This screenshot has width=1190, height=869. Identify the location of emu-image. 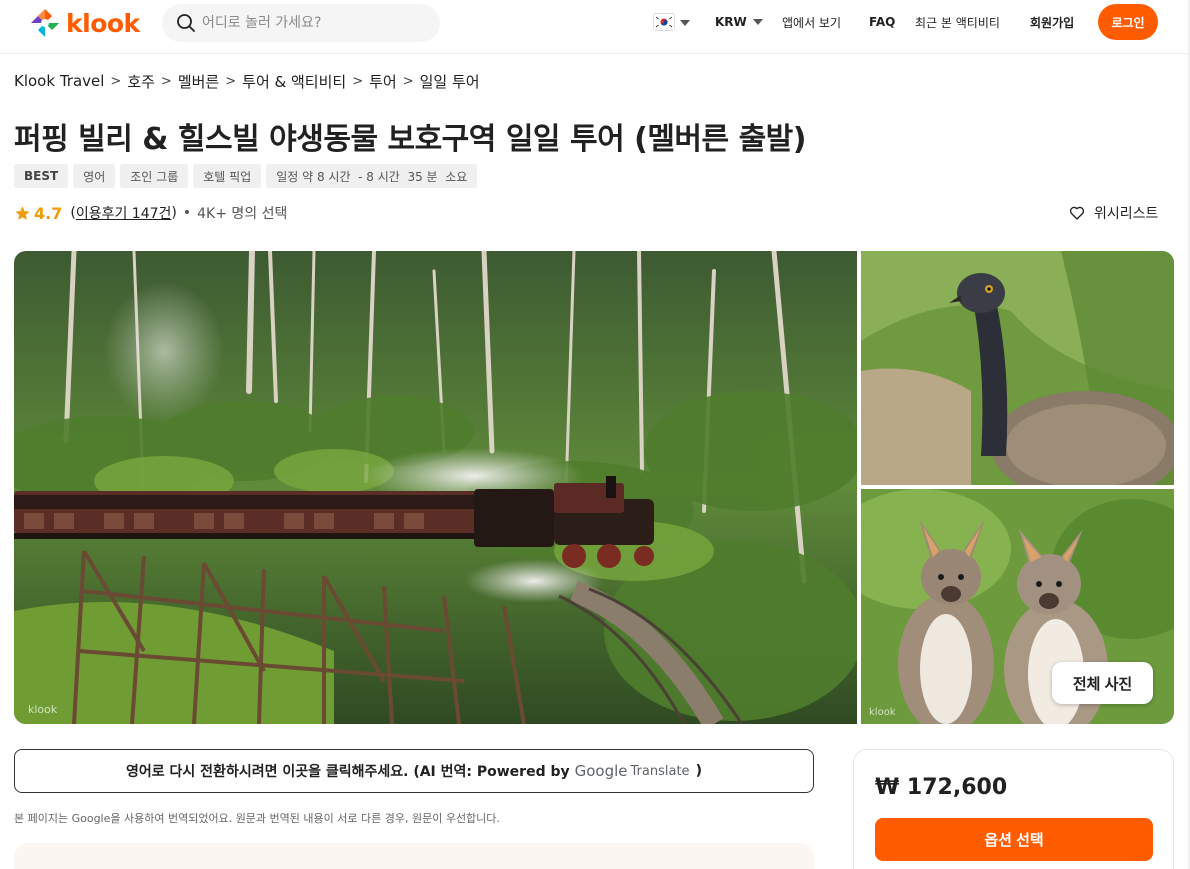
(1017, 368).